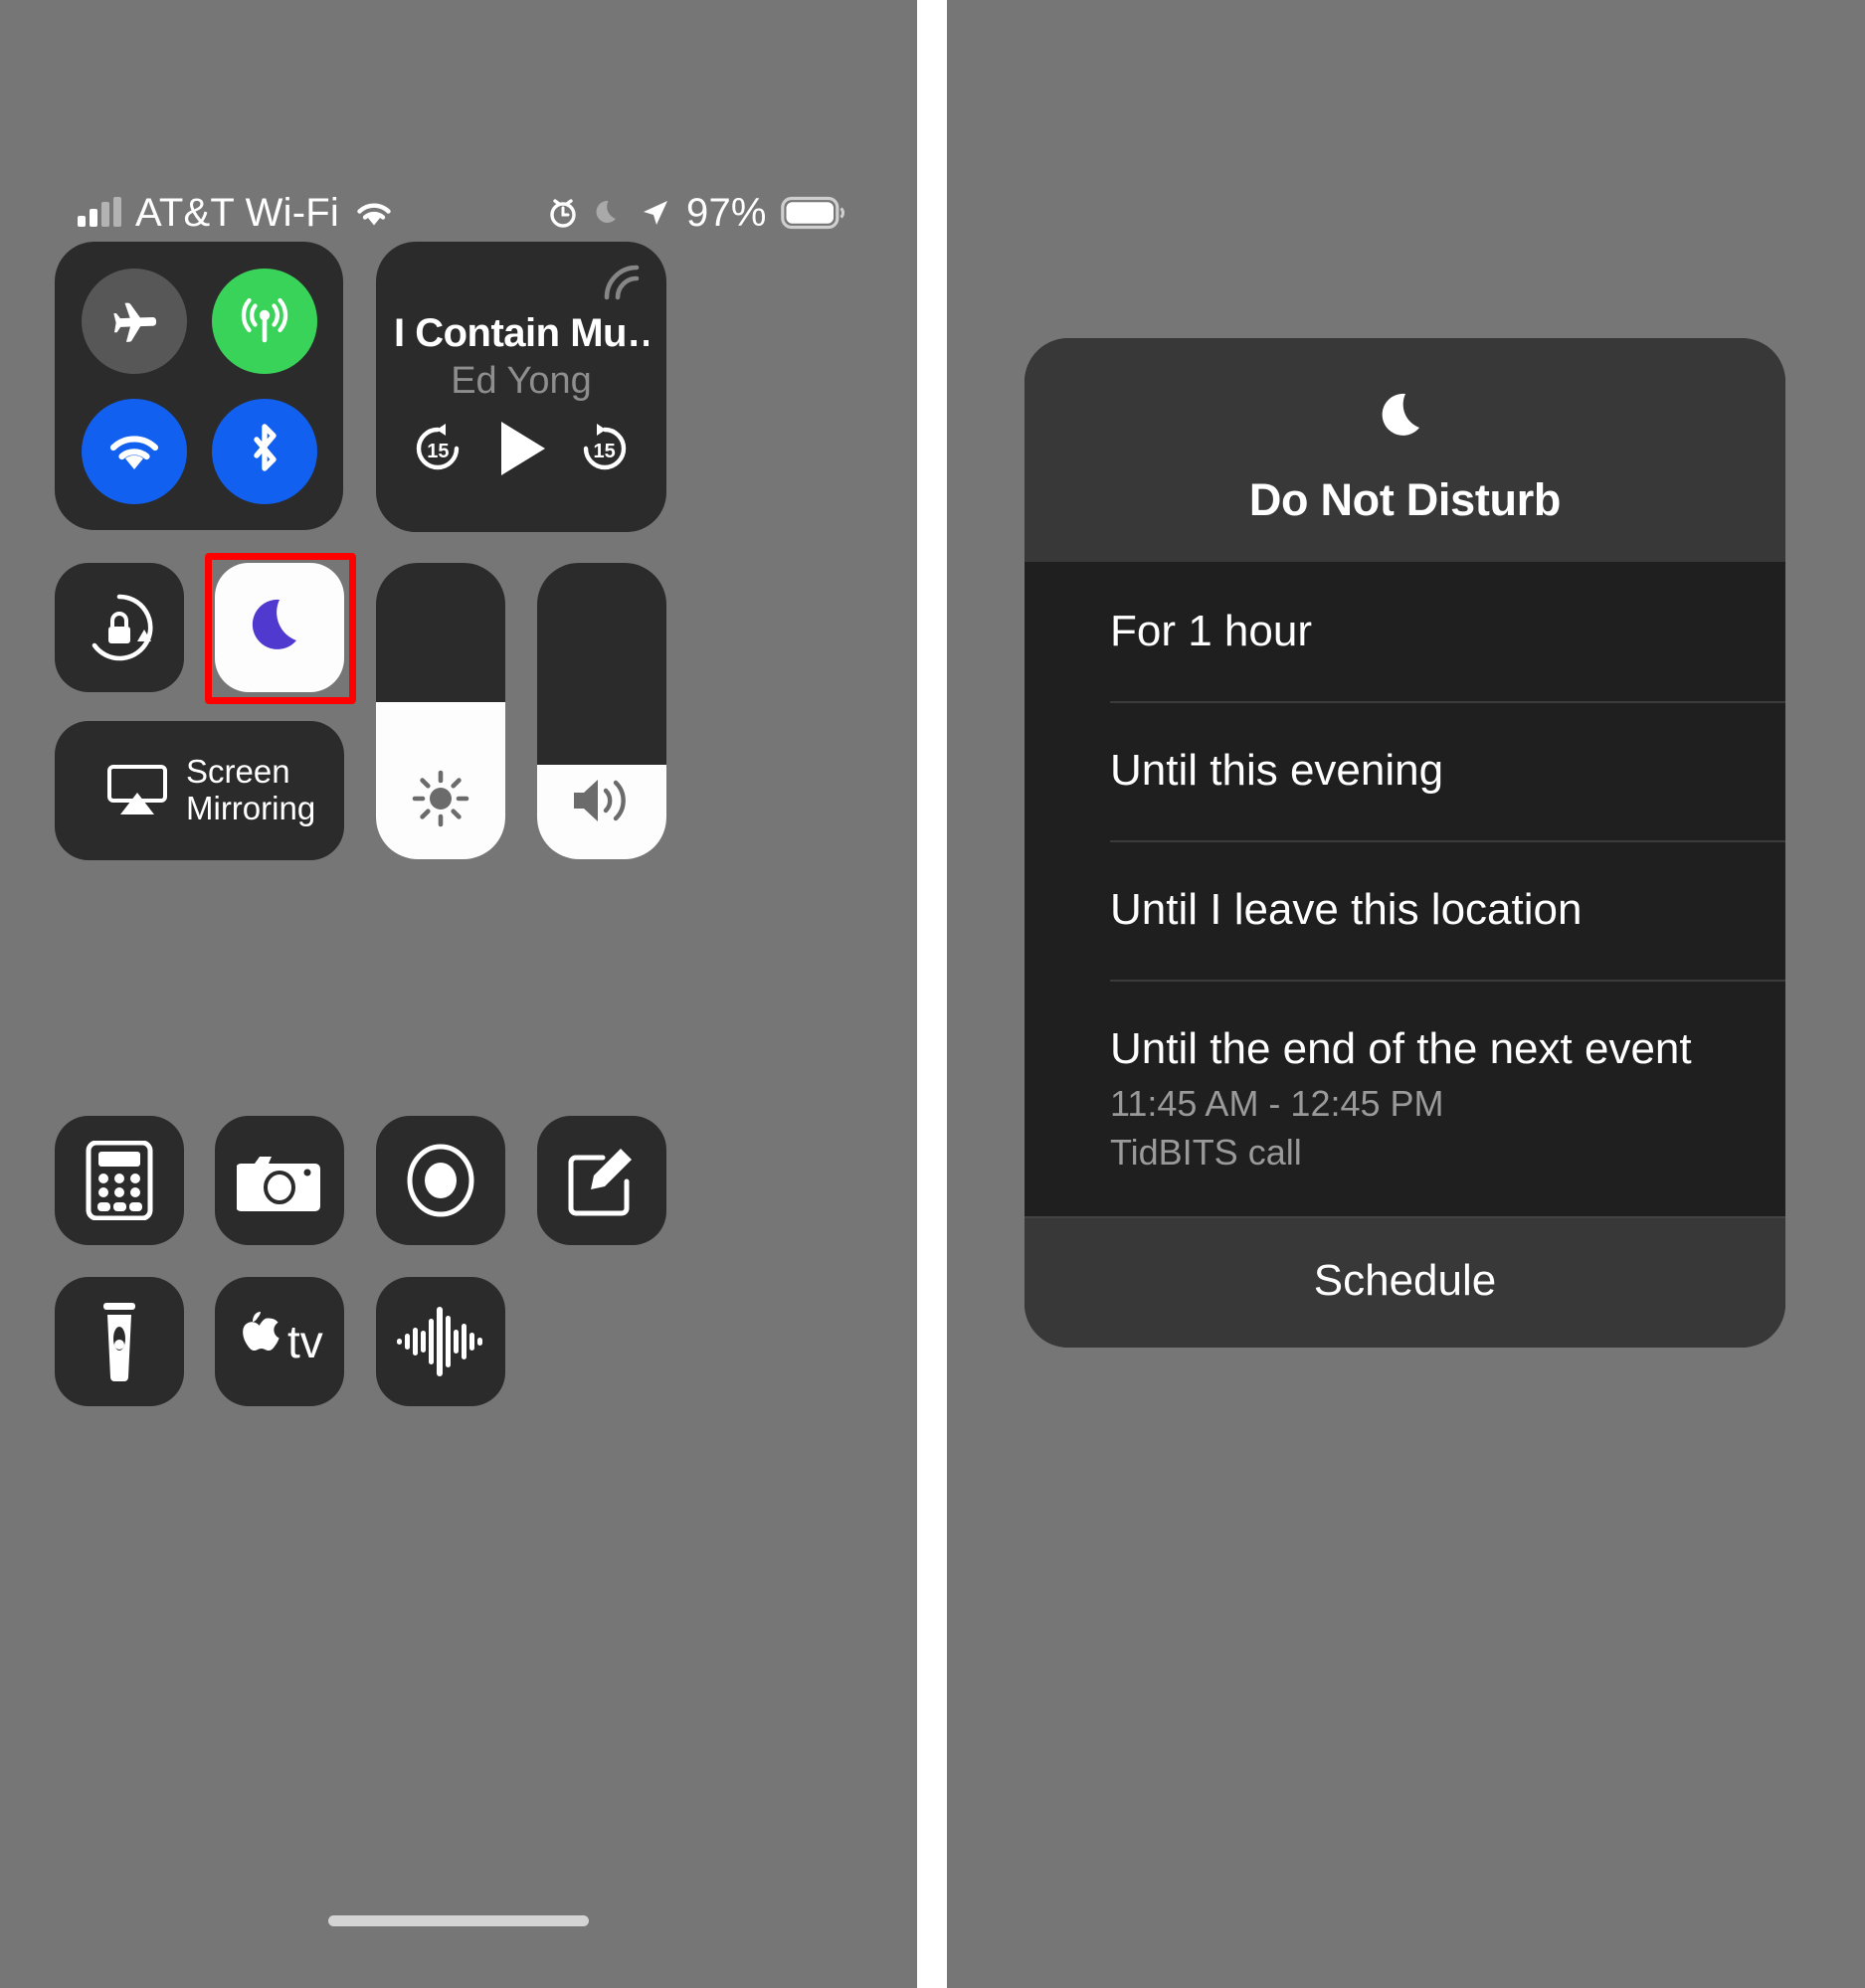 This screenshot has height=1988, width=1865. I want to click on apple-tv-remote-icon: tv, so click(283, 1339).